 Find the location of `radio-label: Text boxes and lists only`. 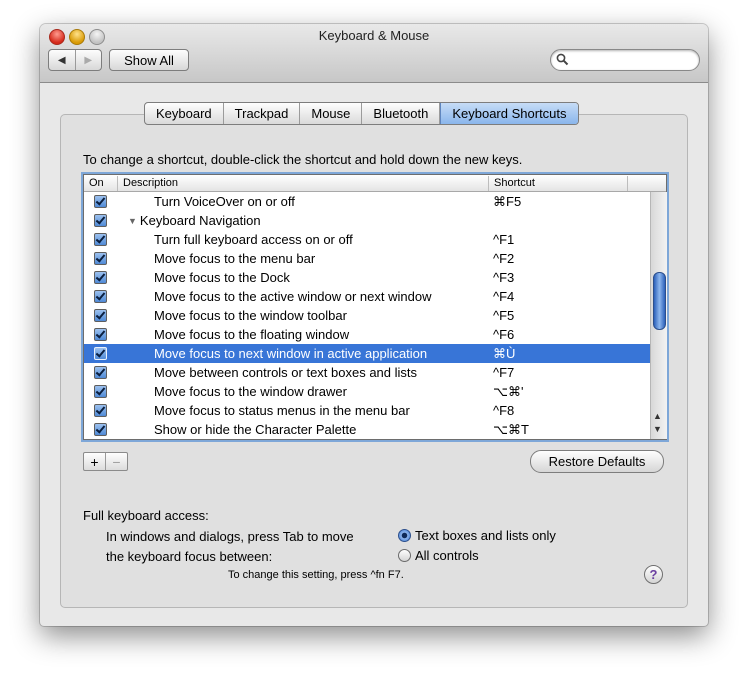

radio-label: Text boxes and lists only is located at coordinates (485, 535).